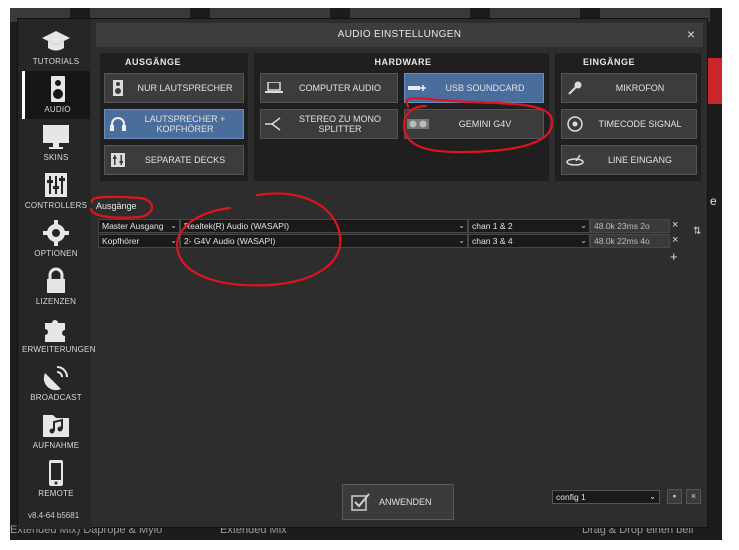 The height and width of the screenshot is (550, 739). Describe the element at coordinates (153, 62) in the screenshot. I see `outputs-group-title: AUSGÄNGE` at that location.